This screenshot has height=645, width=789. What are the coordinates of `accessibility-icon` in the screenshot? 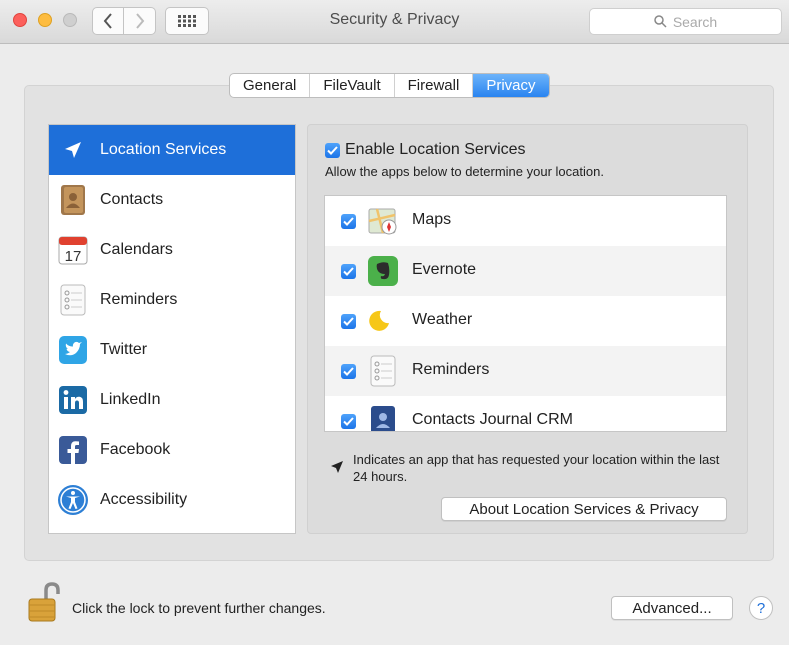 It's located at (73, 500).